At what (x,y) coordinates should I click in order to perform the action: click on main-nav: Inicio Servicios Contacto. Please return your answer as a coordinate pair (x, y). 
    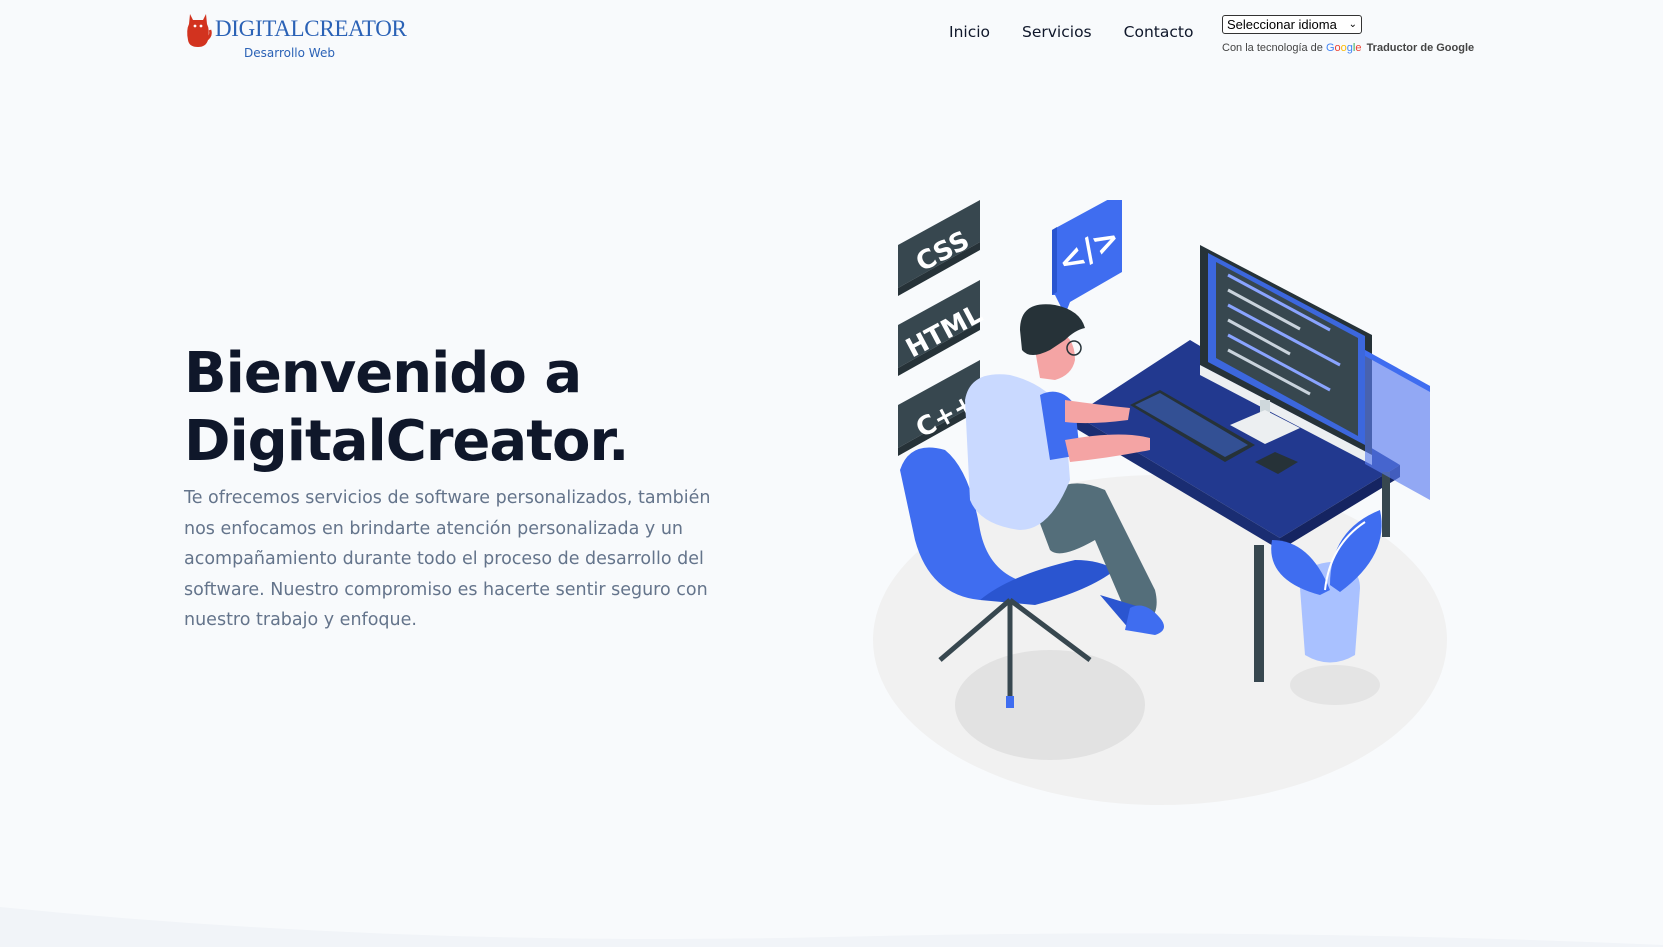
    Looking at the image, I should click on (1071, 32).